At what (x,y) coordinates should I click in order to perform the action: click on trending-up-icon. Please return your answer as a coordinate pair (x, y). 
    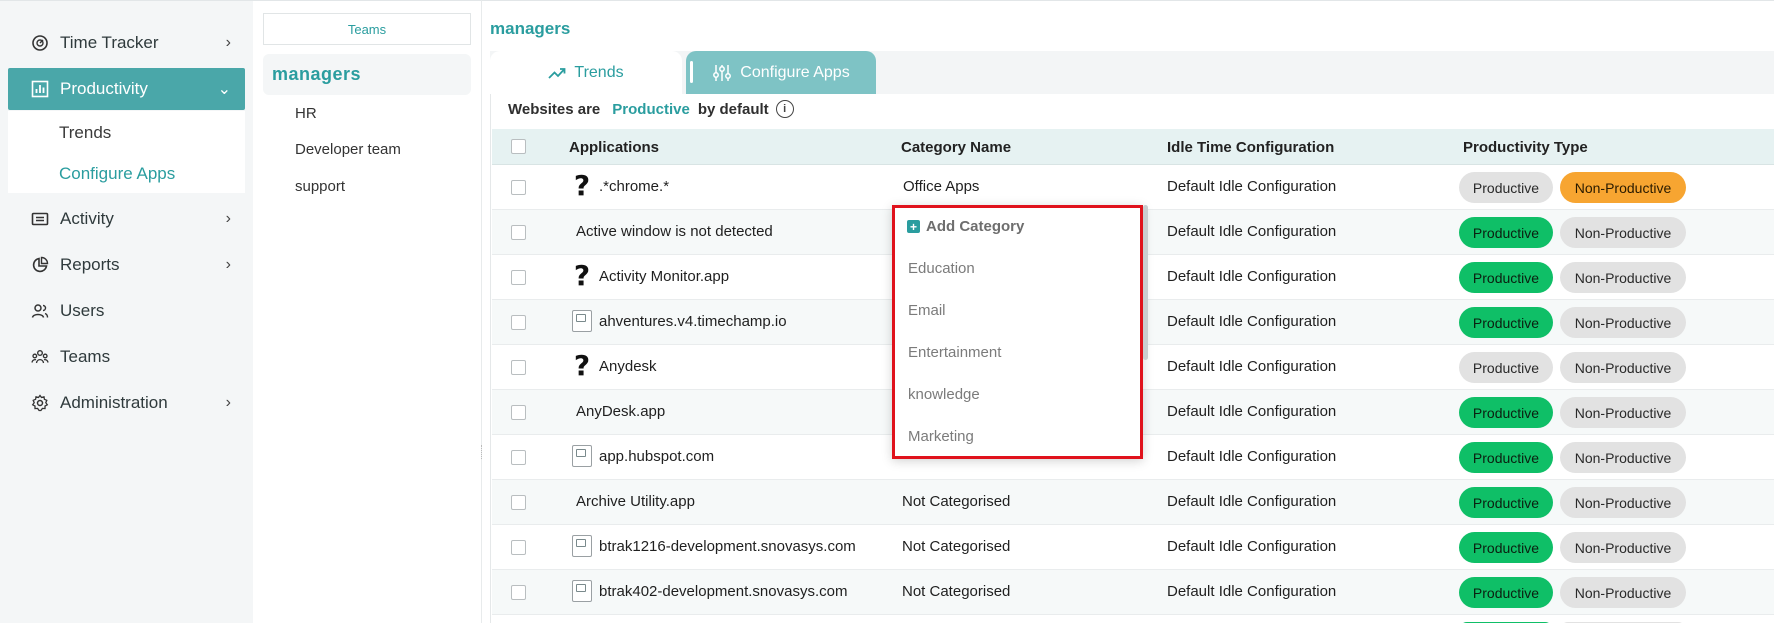
    Looking at the image, I should click on (557, 73).